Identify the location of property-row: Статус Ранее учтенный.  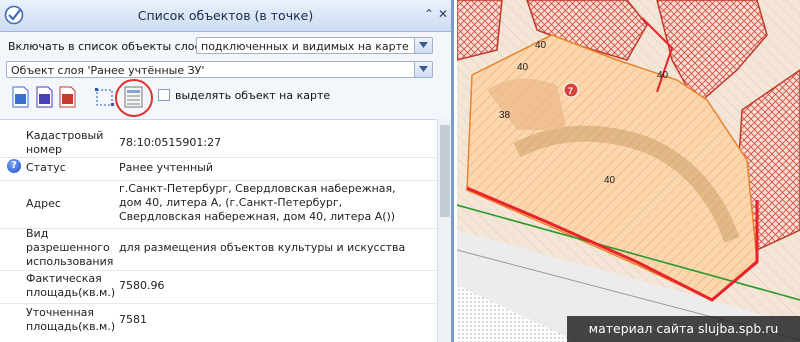
(218, 169).